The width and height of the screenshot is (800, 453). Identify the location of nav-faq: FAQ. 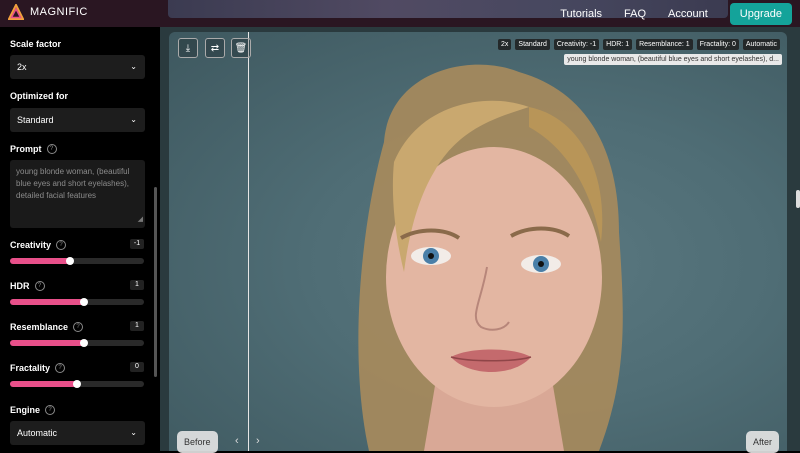
(635, 14).